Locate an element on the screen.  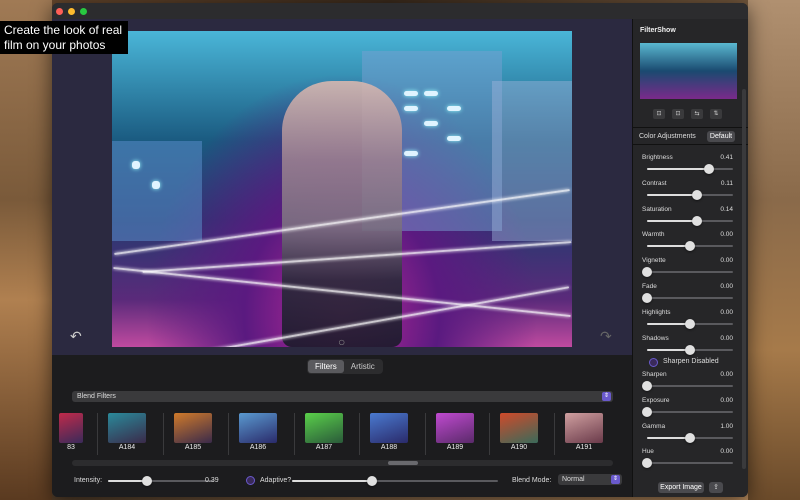
filter-set-select: Blend Filters ⇕ is located at coordinates (342, 396).